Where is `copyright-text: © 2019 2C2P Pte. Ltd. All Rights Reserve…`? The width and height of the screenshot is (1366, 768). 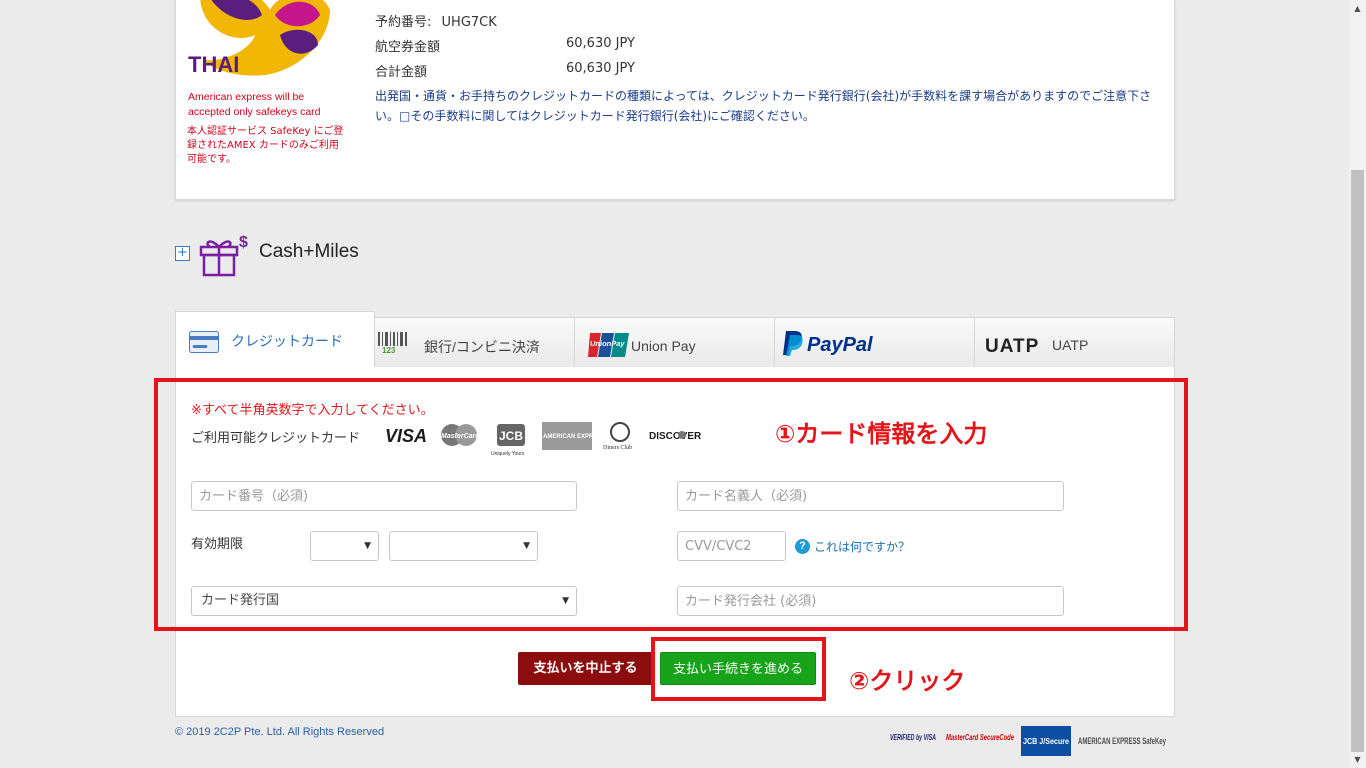 copyright-text: © 2019 2C2P Pte. Ltd. All Rights Reserve… is located at coordinates (280, 732).